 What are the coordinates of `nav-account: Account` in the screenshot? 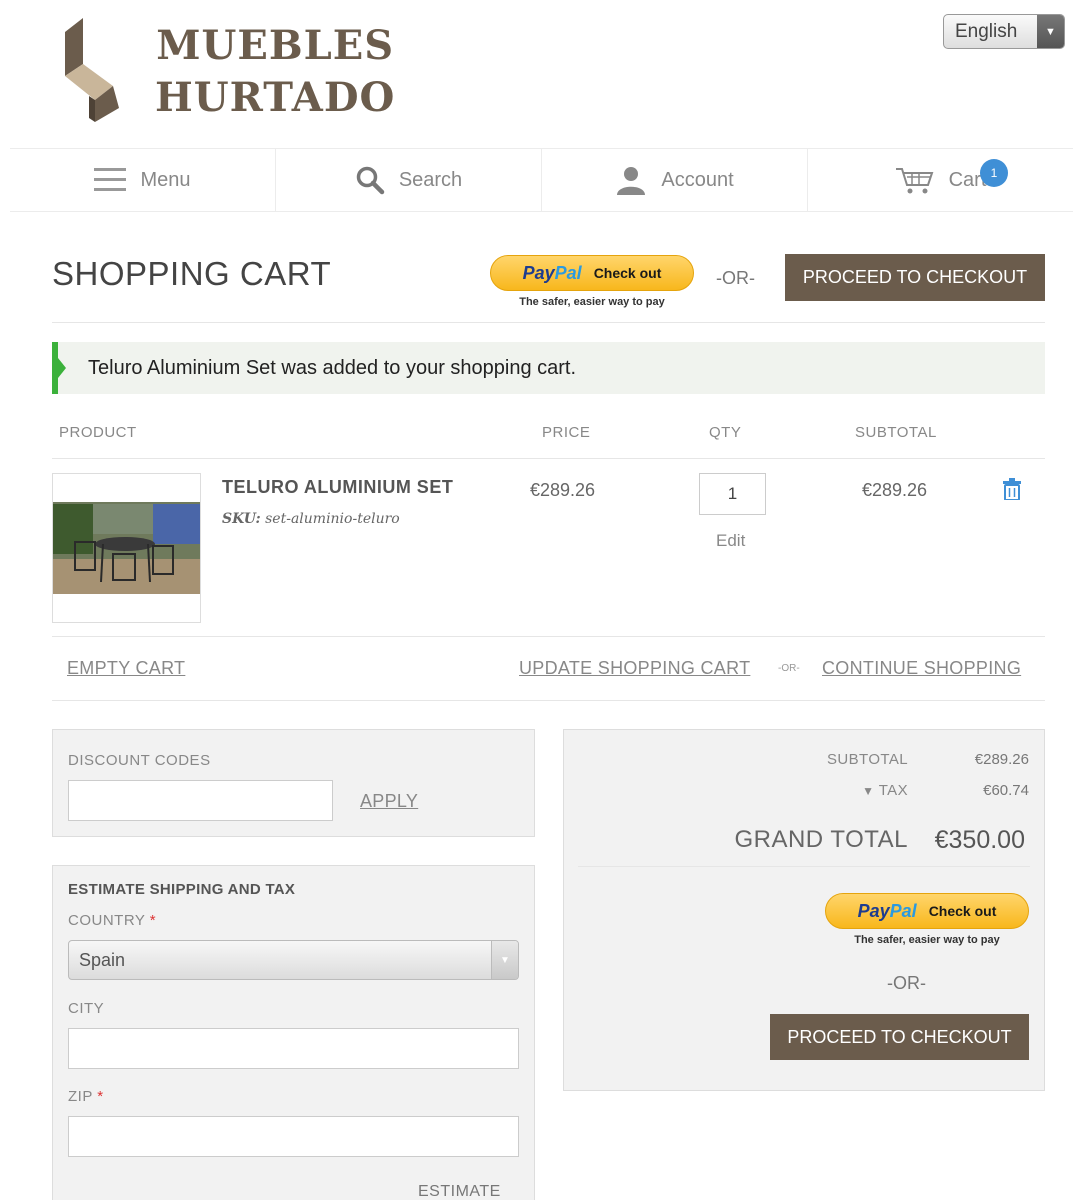 It's located at (675, 180).